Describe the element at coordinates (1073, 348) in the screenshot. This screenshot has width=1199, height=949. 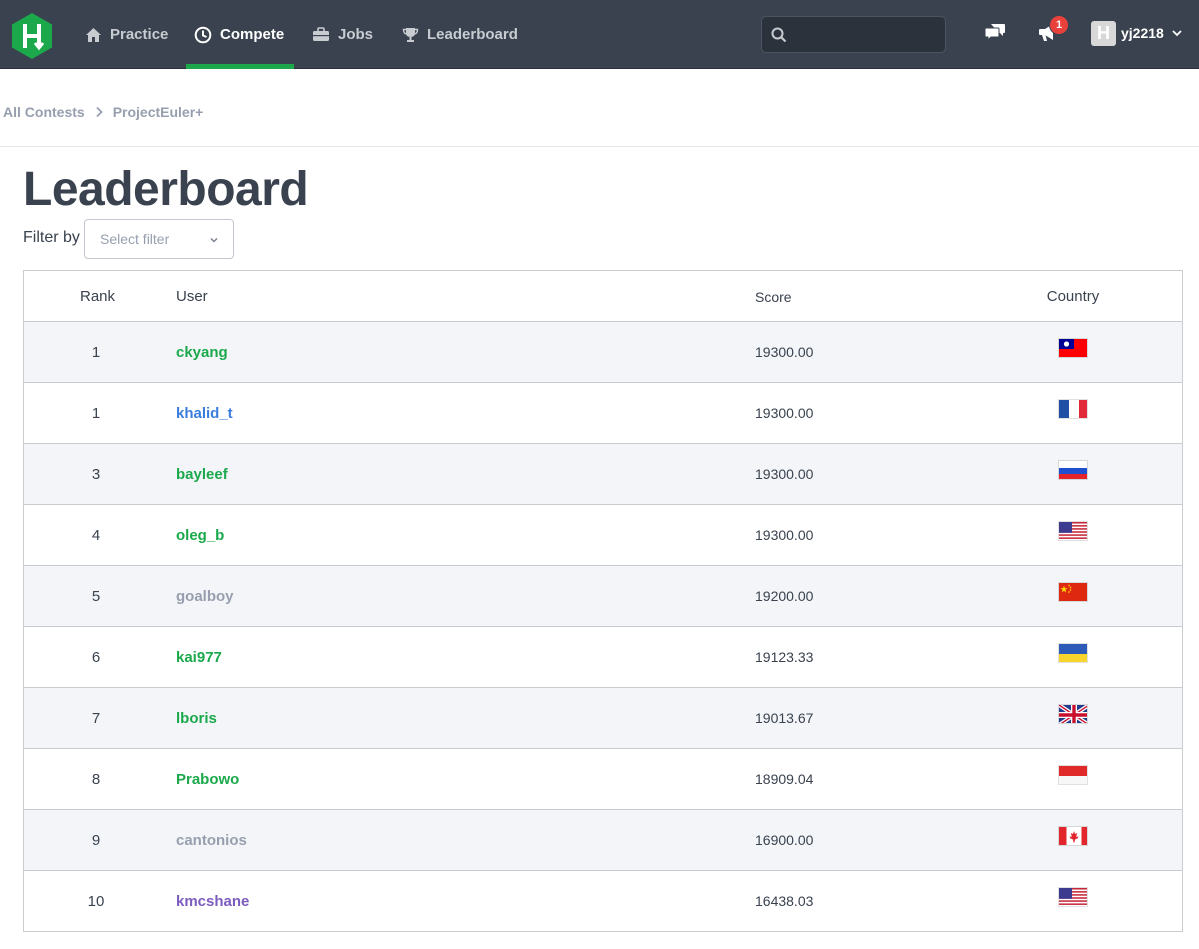
I see `taiwan-flag-icon` at that location.